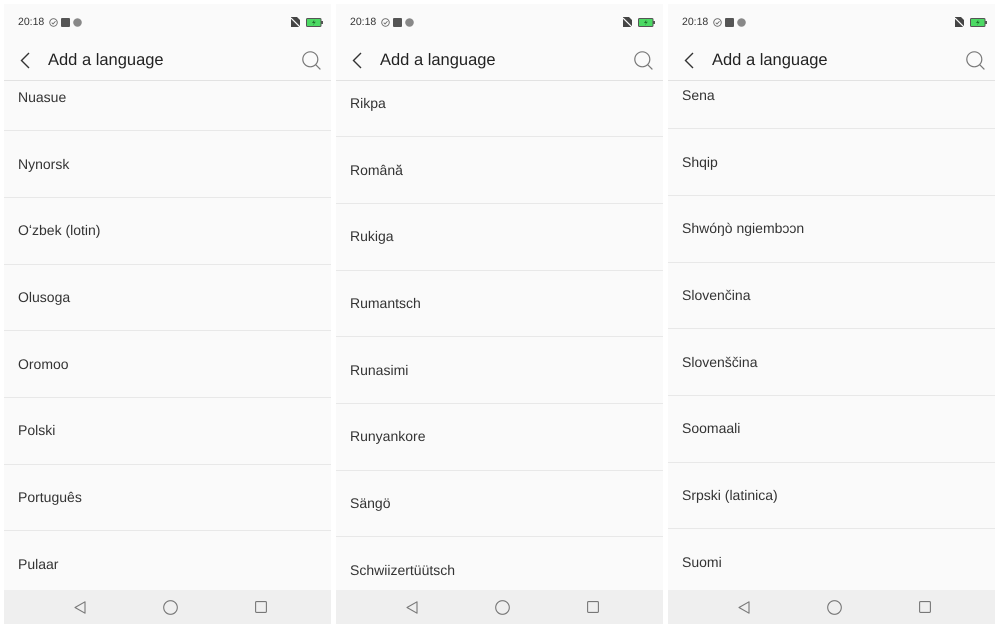 The width and height of the screenshot is (1000, 628). I want to click on language-item: Rukiga, so click(499, 237).